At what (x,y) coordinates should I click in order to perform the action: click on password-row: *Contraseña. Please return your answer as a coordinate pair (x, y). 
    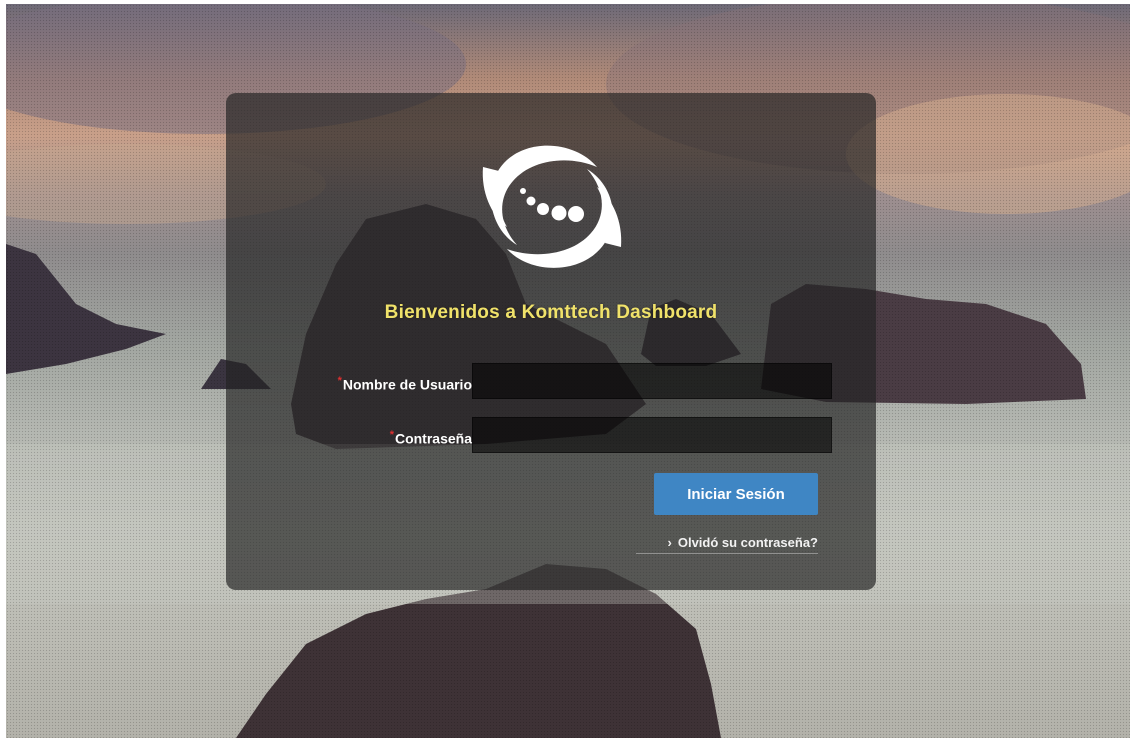
    Looking at the image, I should click on (551, 435).